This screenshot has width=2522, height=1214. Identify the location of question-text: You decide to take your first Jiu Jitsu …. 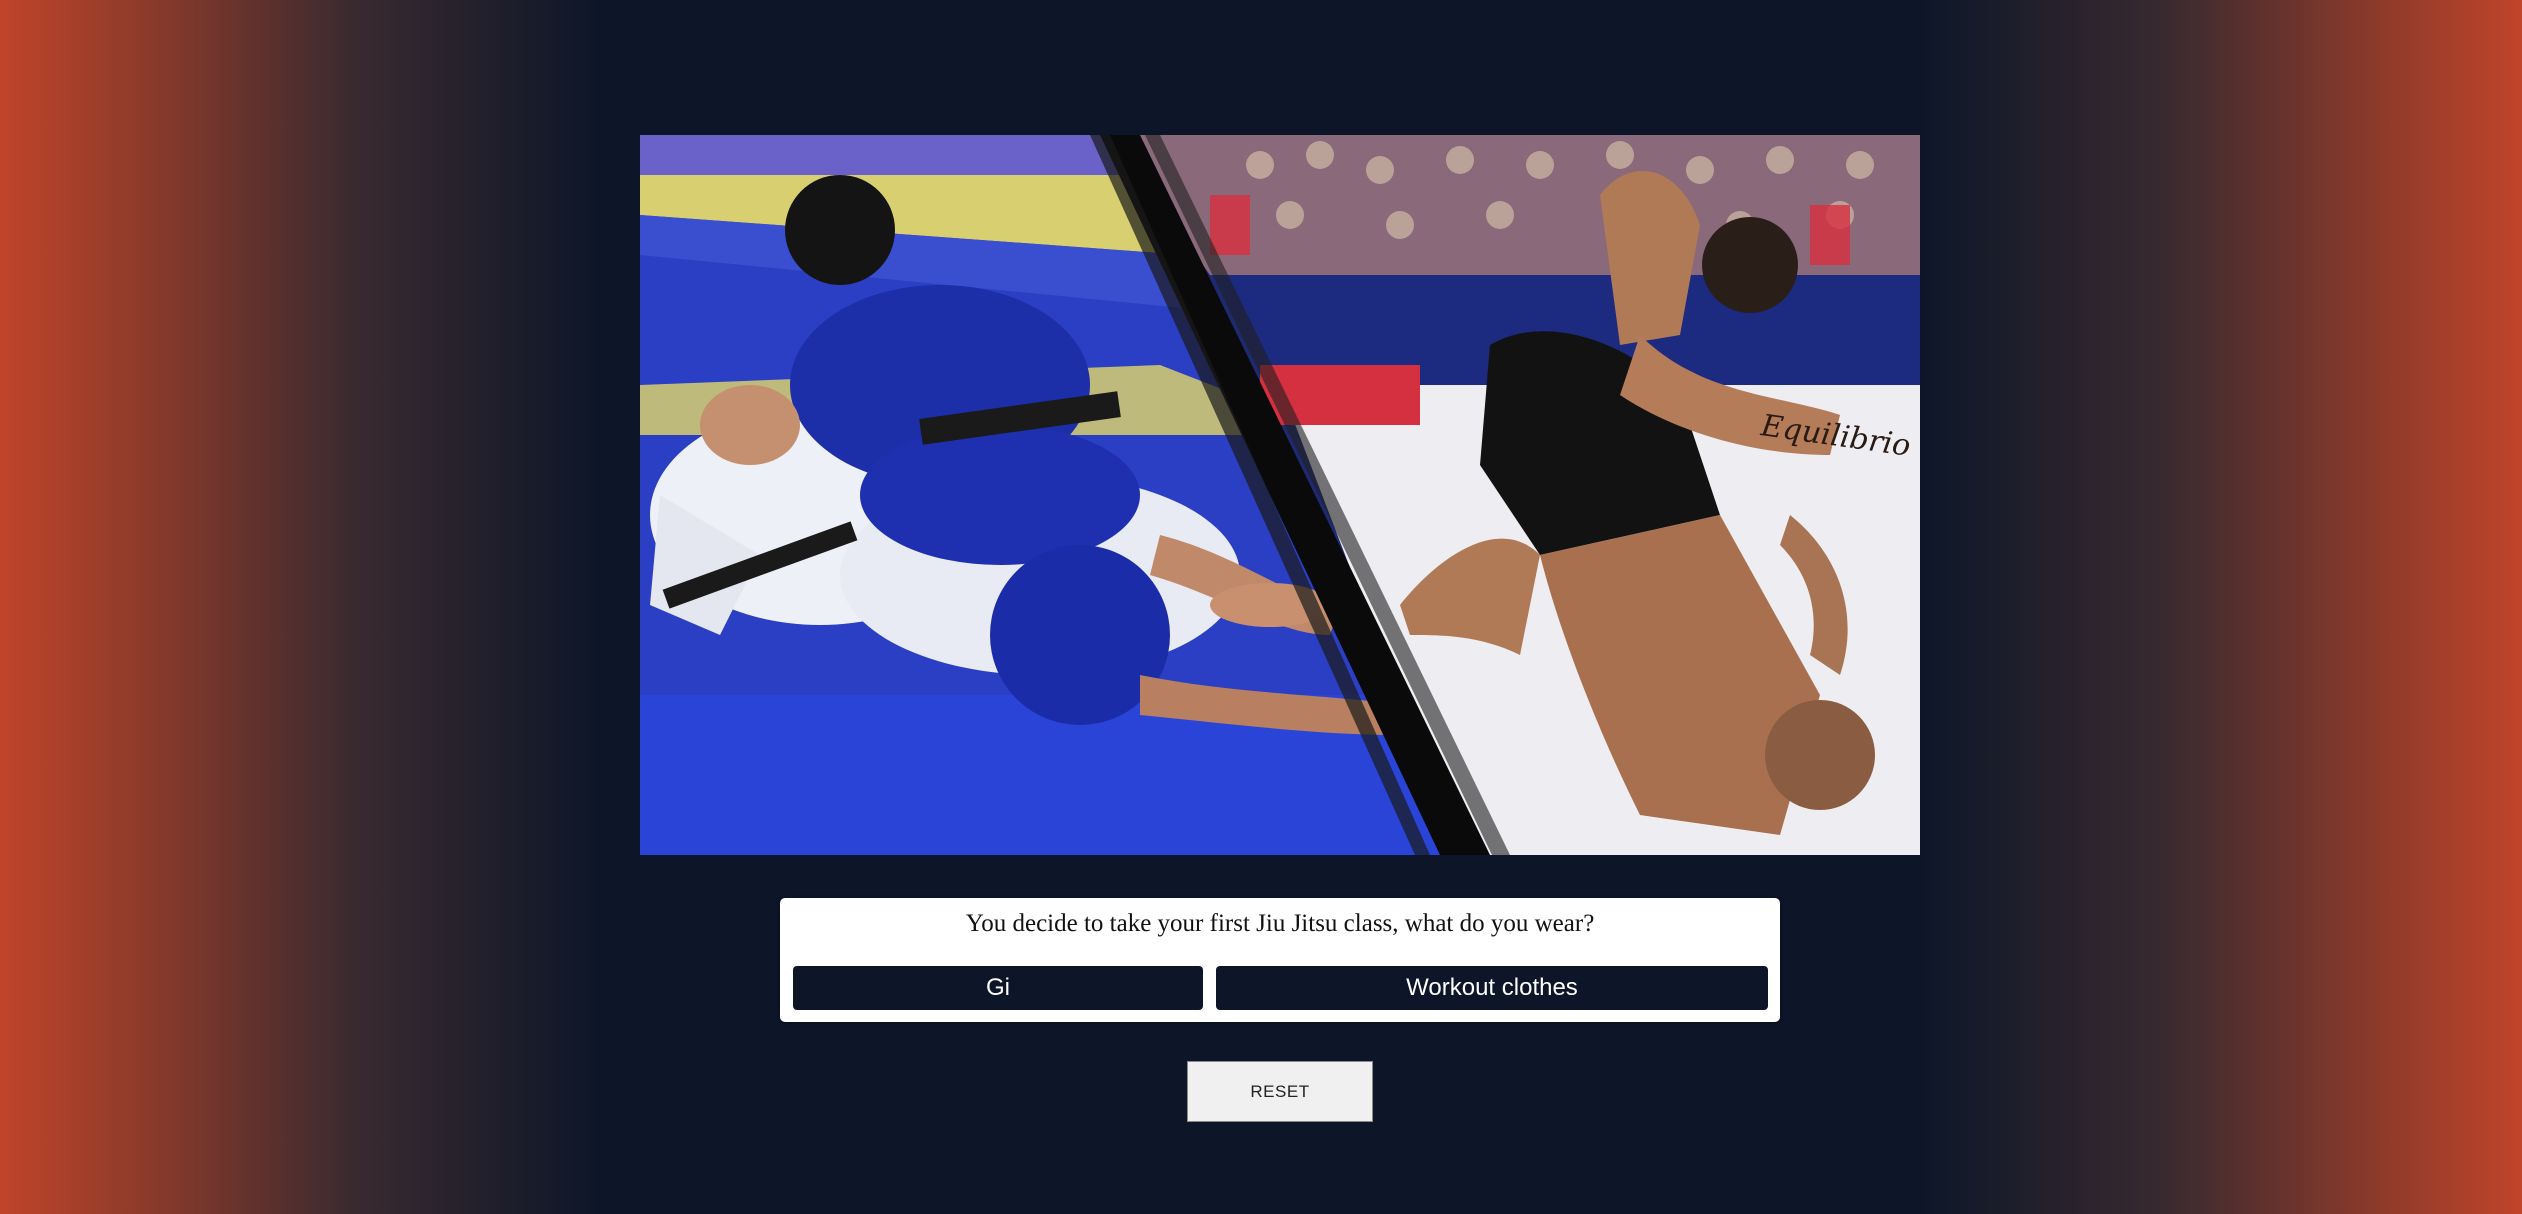
(1280, 923).